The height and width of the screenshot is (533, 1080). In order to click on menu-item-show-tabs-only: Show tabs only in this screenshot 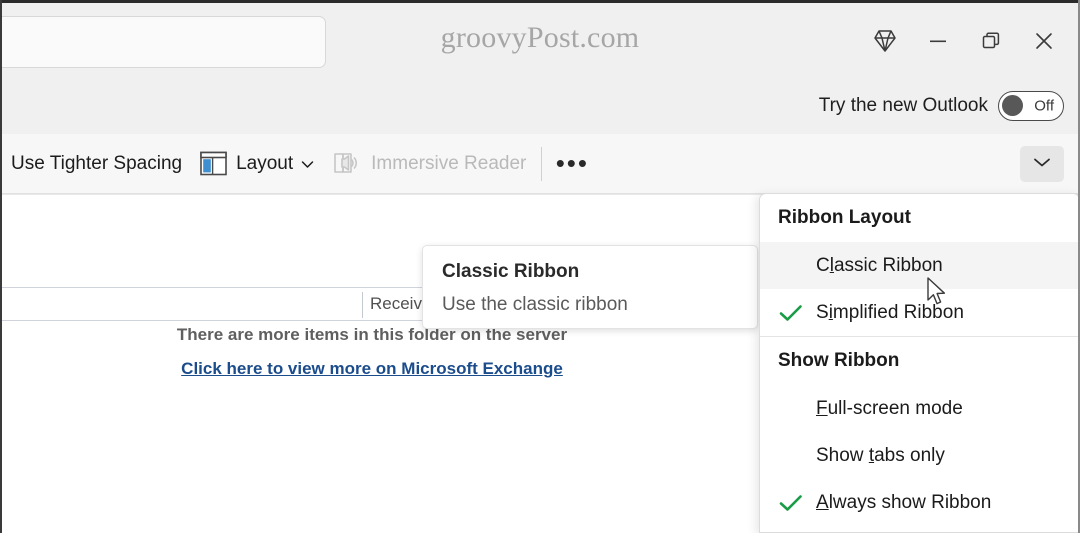, I will do `click(919, 455)`.